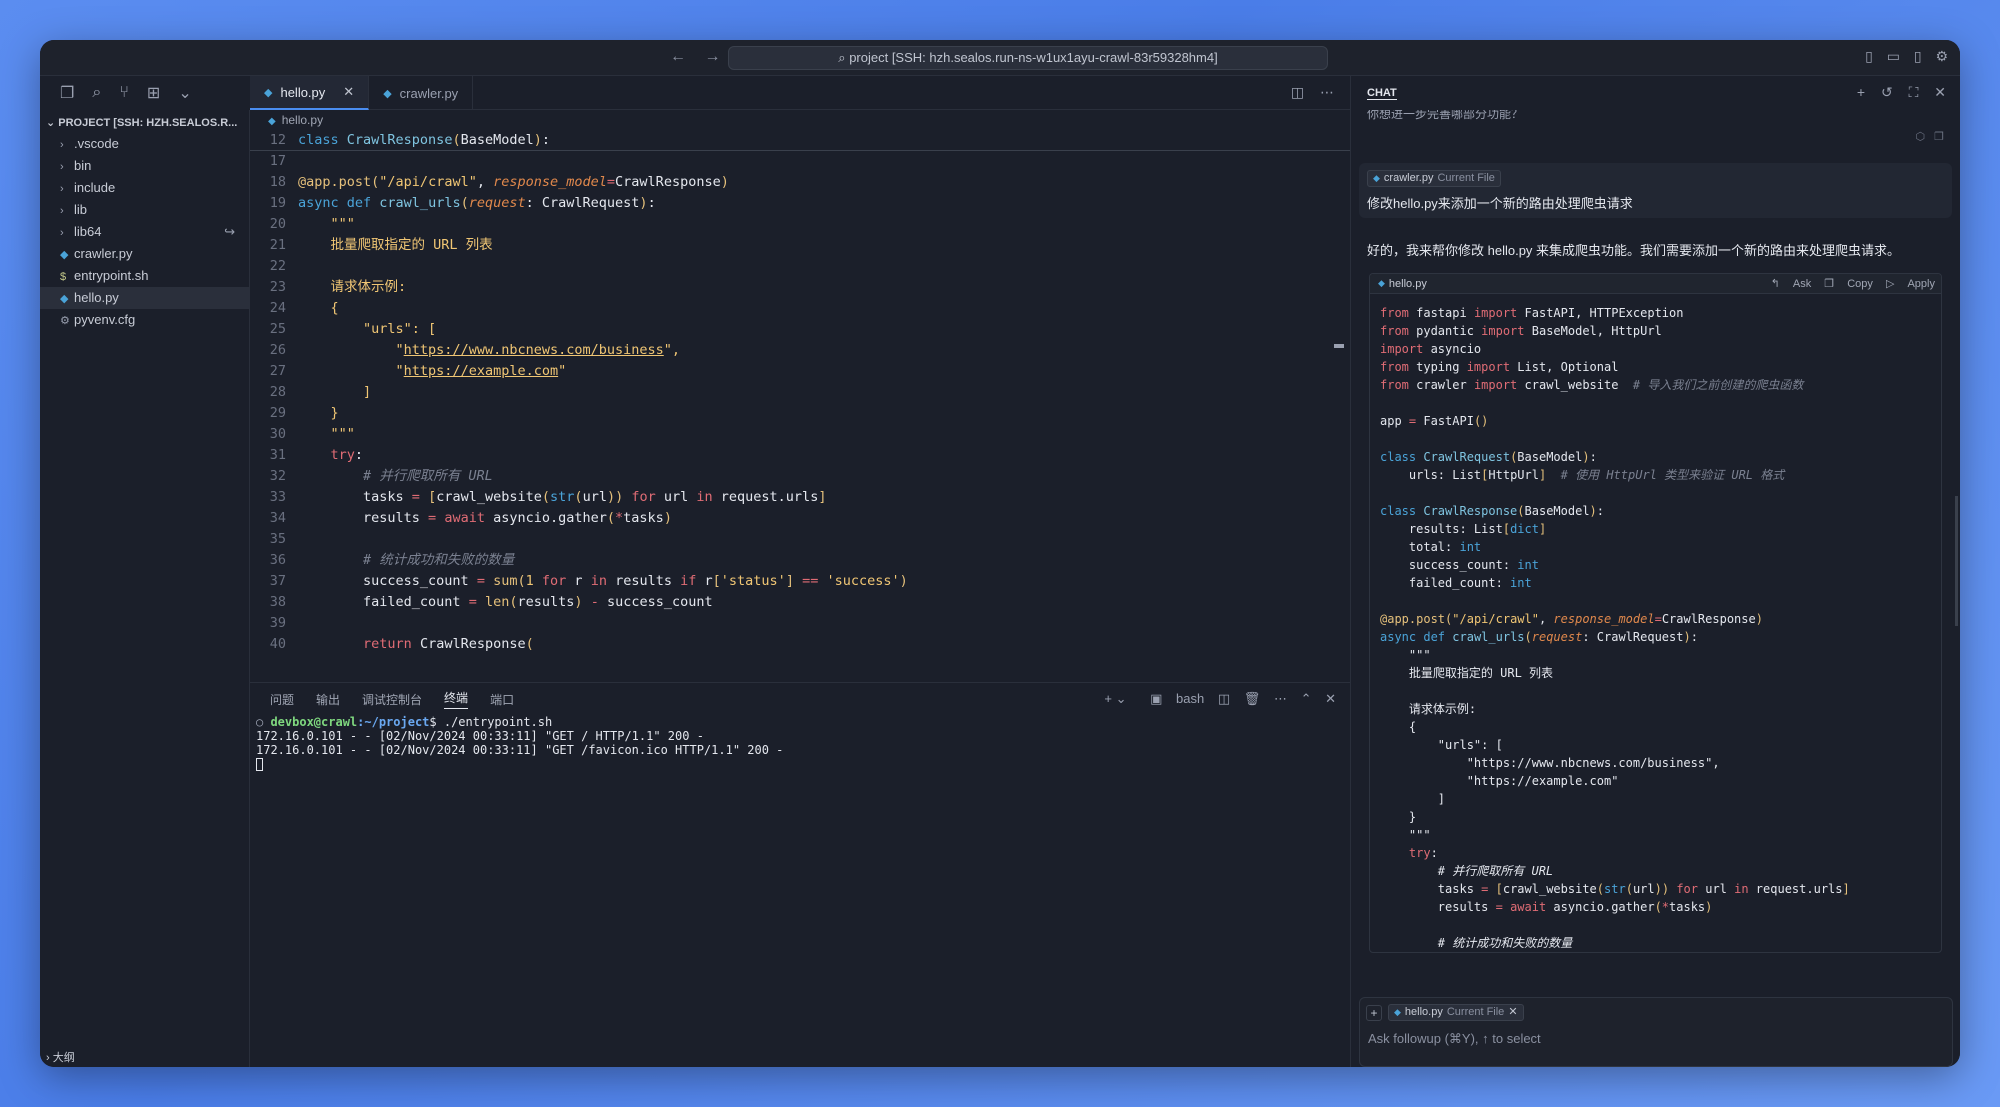  Describe the element at coordinates (1914, 92) in the screenshot. I see `maximize-icon: ⛶` at that location.